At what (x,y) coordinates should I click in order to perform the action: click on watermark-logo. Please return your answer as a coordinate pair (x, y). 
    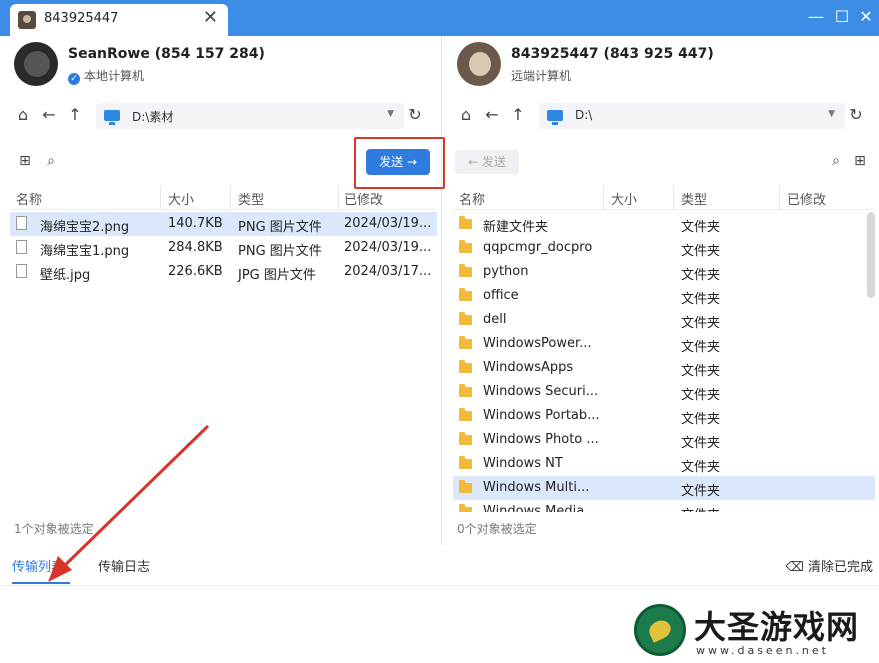
    Looking at the image, I should click on (660, 630).